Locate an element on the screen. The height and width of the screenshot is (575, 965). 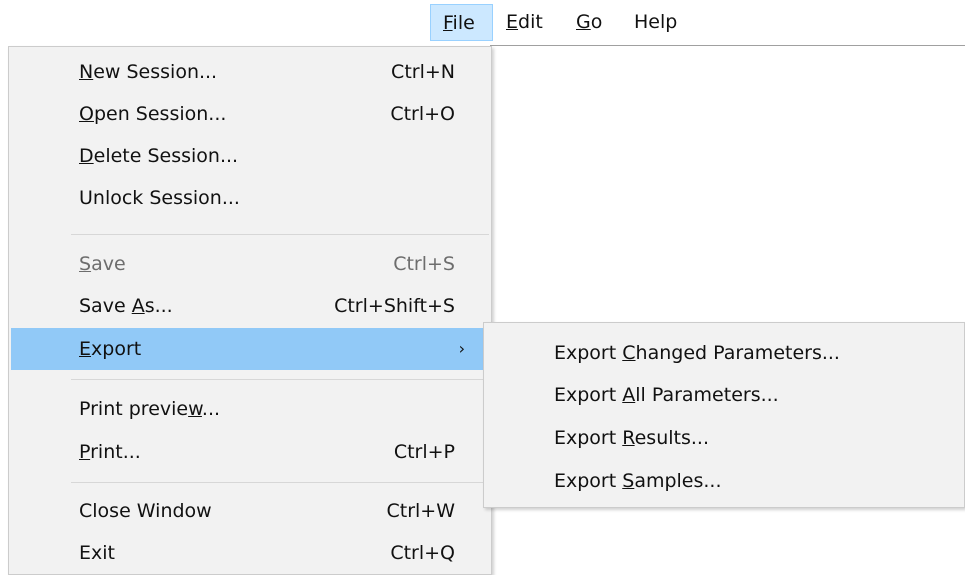
menu-item-open-session: Open Session... Ctrl+O is located at coordinates (250, 114).